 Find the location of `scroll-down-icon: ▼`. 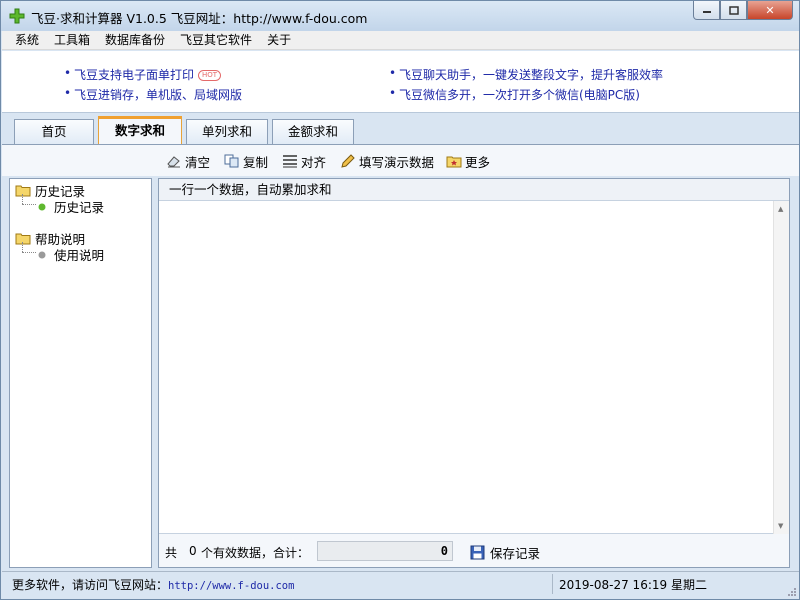

scroll-down-icon: ▼ is located at coordinates (780, 526).